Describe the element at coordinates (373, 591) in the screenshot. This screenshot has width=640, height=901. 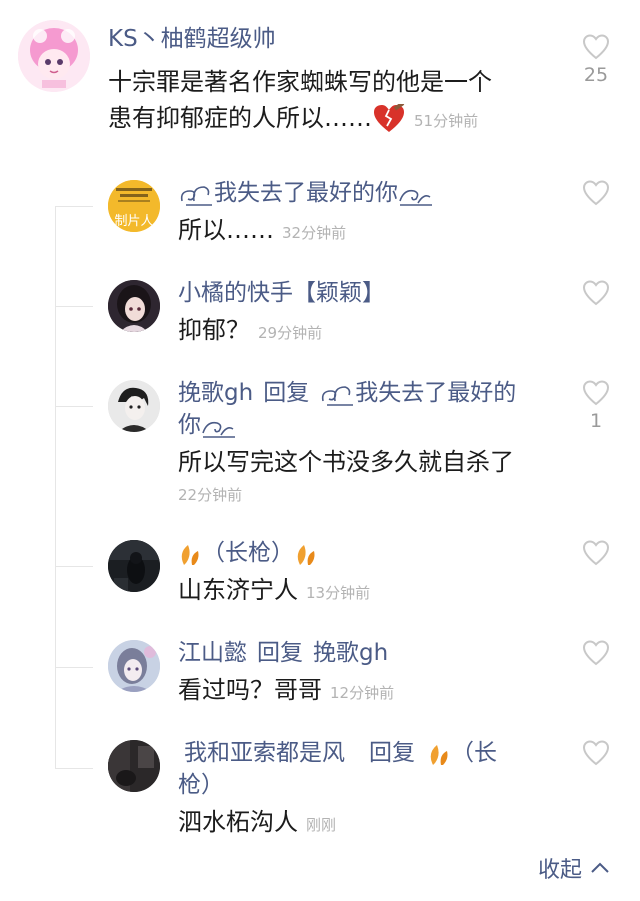
I see `reply-text: 山东济宁人 13分钟前` at that location.